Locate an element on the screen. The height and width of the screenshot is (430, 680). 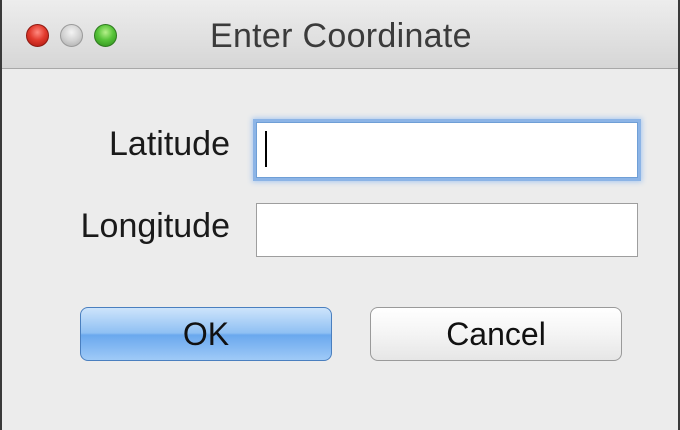
close-icon is located at coordinates (37, 35).